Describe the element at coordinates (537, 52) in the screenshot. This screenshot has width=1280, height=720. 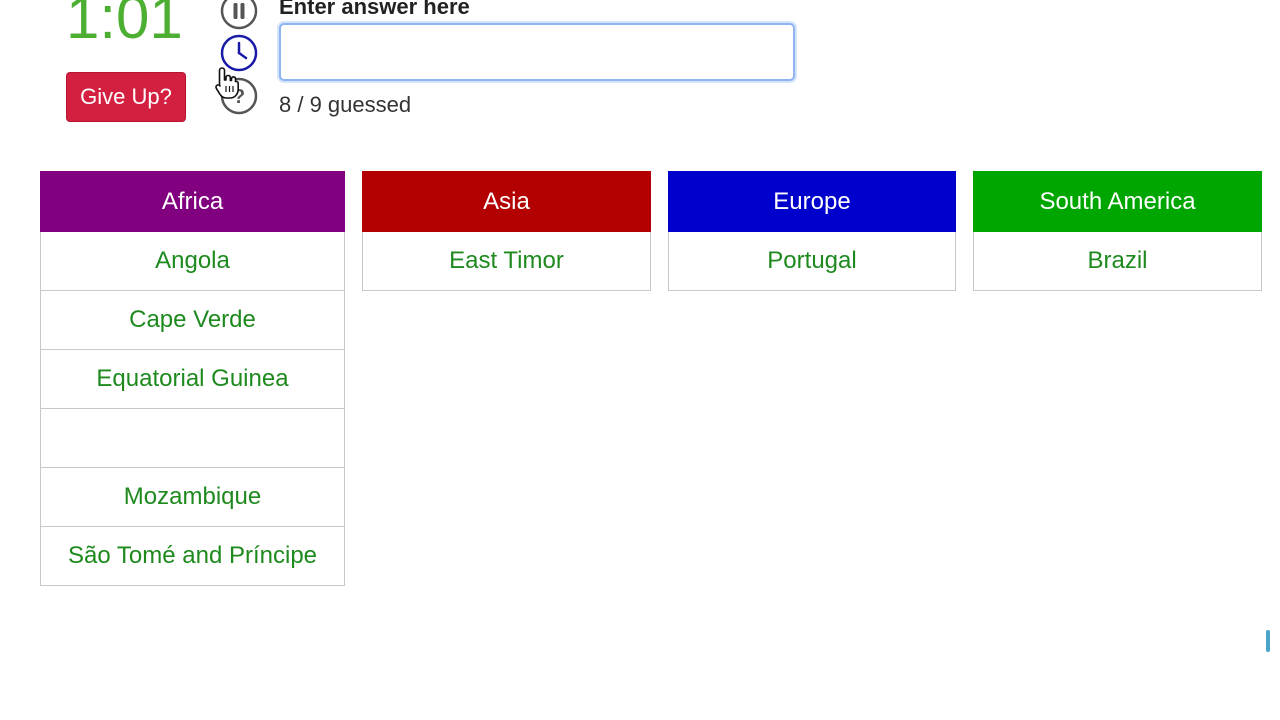
I see `answer-input` at that location.